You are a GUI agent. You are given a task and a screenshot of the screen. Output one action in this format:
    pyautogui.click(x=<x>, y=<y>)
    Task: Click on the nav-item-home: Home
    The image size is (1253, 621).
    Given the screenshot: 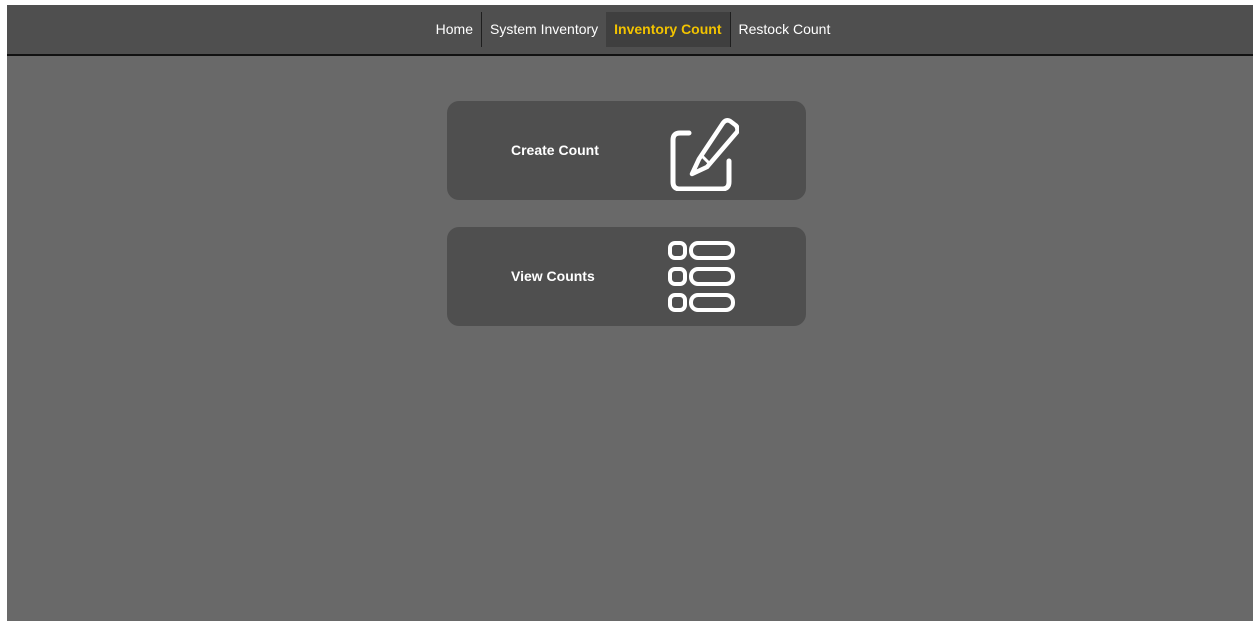 What is the action you would take?
    pyautogui.click(x=455, y=29)
    